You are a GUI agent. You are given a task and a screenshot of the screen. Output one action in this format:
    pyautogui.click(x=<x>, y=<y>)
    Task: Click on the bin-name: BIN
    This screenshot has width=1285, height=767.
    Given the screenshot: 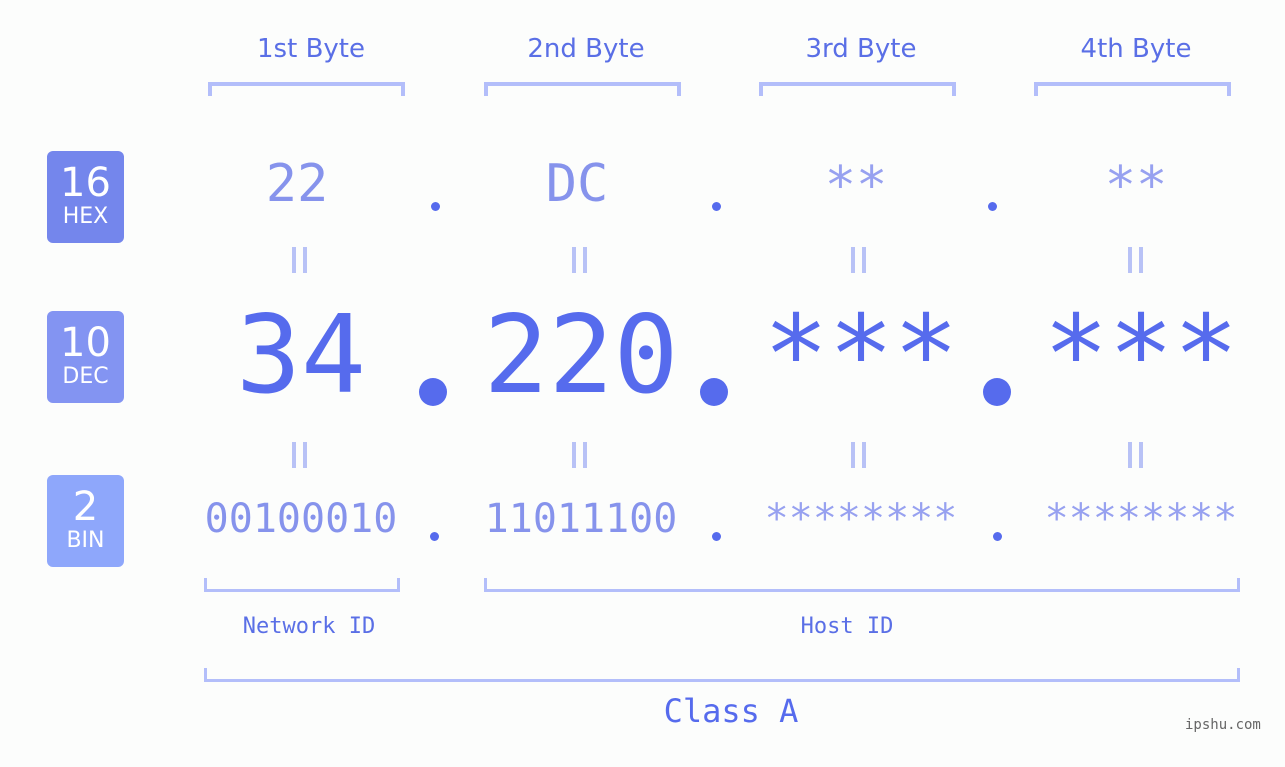 What is the action you would take?
    pyautogui.click(x=85, y=540)
    